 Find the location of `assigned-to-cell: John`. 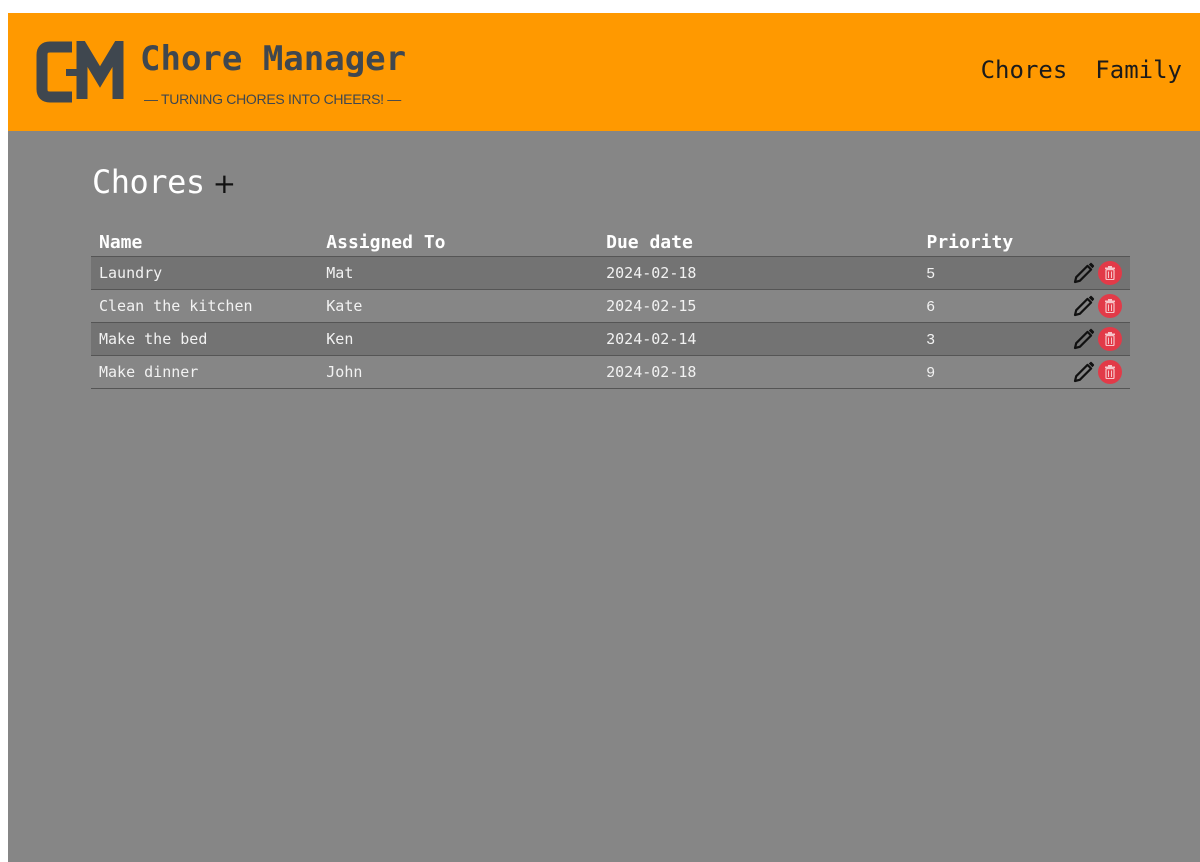

assigned-to-cell: John is located at coordinates (458, 372).